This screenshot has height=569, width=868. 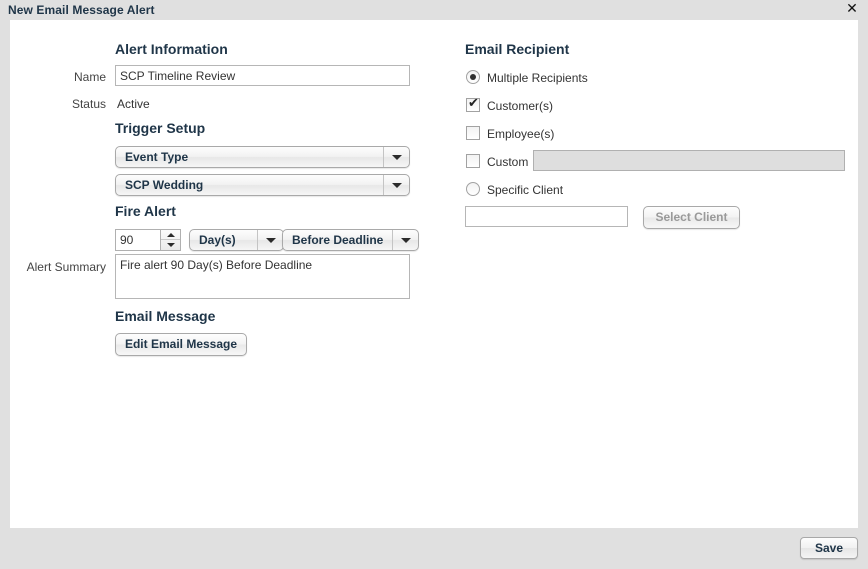 I want to click on window-title: New Email Message Alert, so click(x=81, y=10).